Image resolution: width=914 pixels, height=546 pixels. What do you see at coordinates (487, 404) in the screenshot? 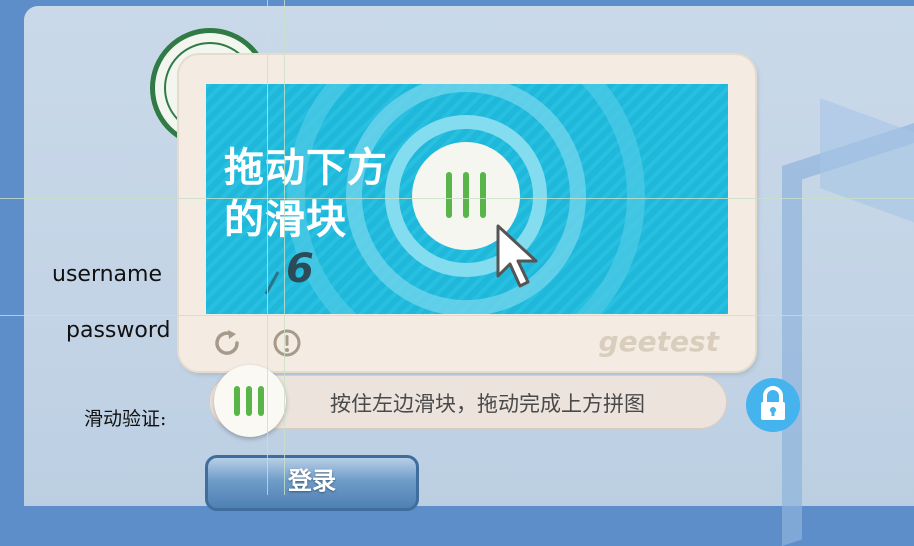
I see `slider-hint: 按住左边滑块，拖动完成上方拼图` at bounding box center [487, 404].